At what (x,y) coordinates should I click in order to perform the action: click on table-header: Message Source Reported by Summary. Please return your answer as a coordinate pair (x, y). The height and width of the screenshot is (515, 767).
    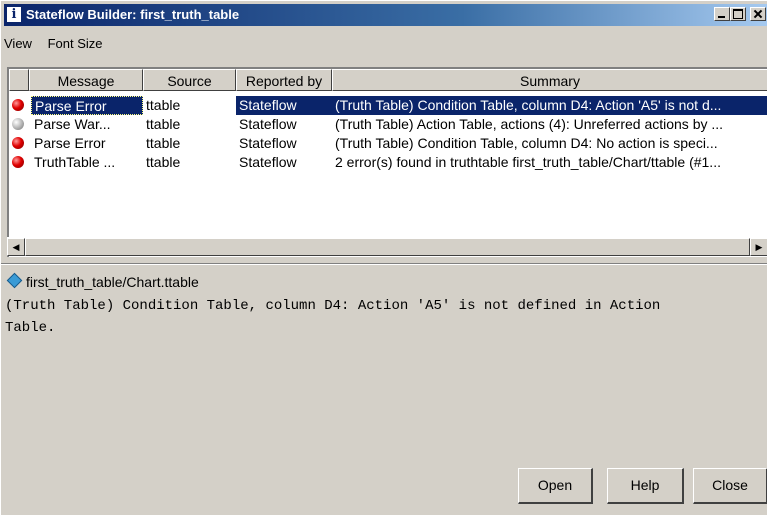
    Looking at the image, I should click on (388, 80).